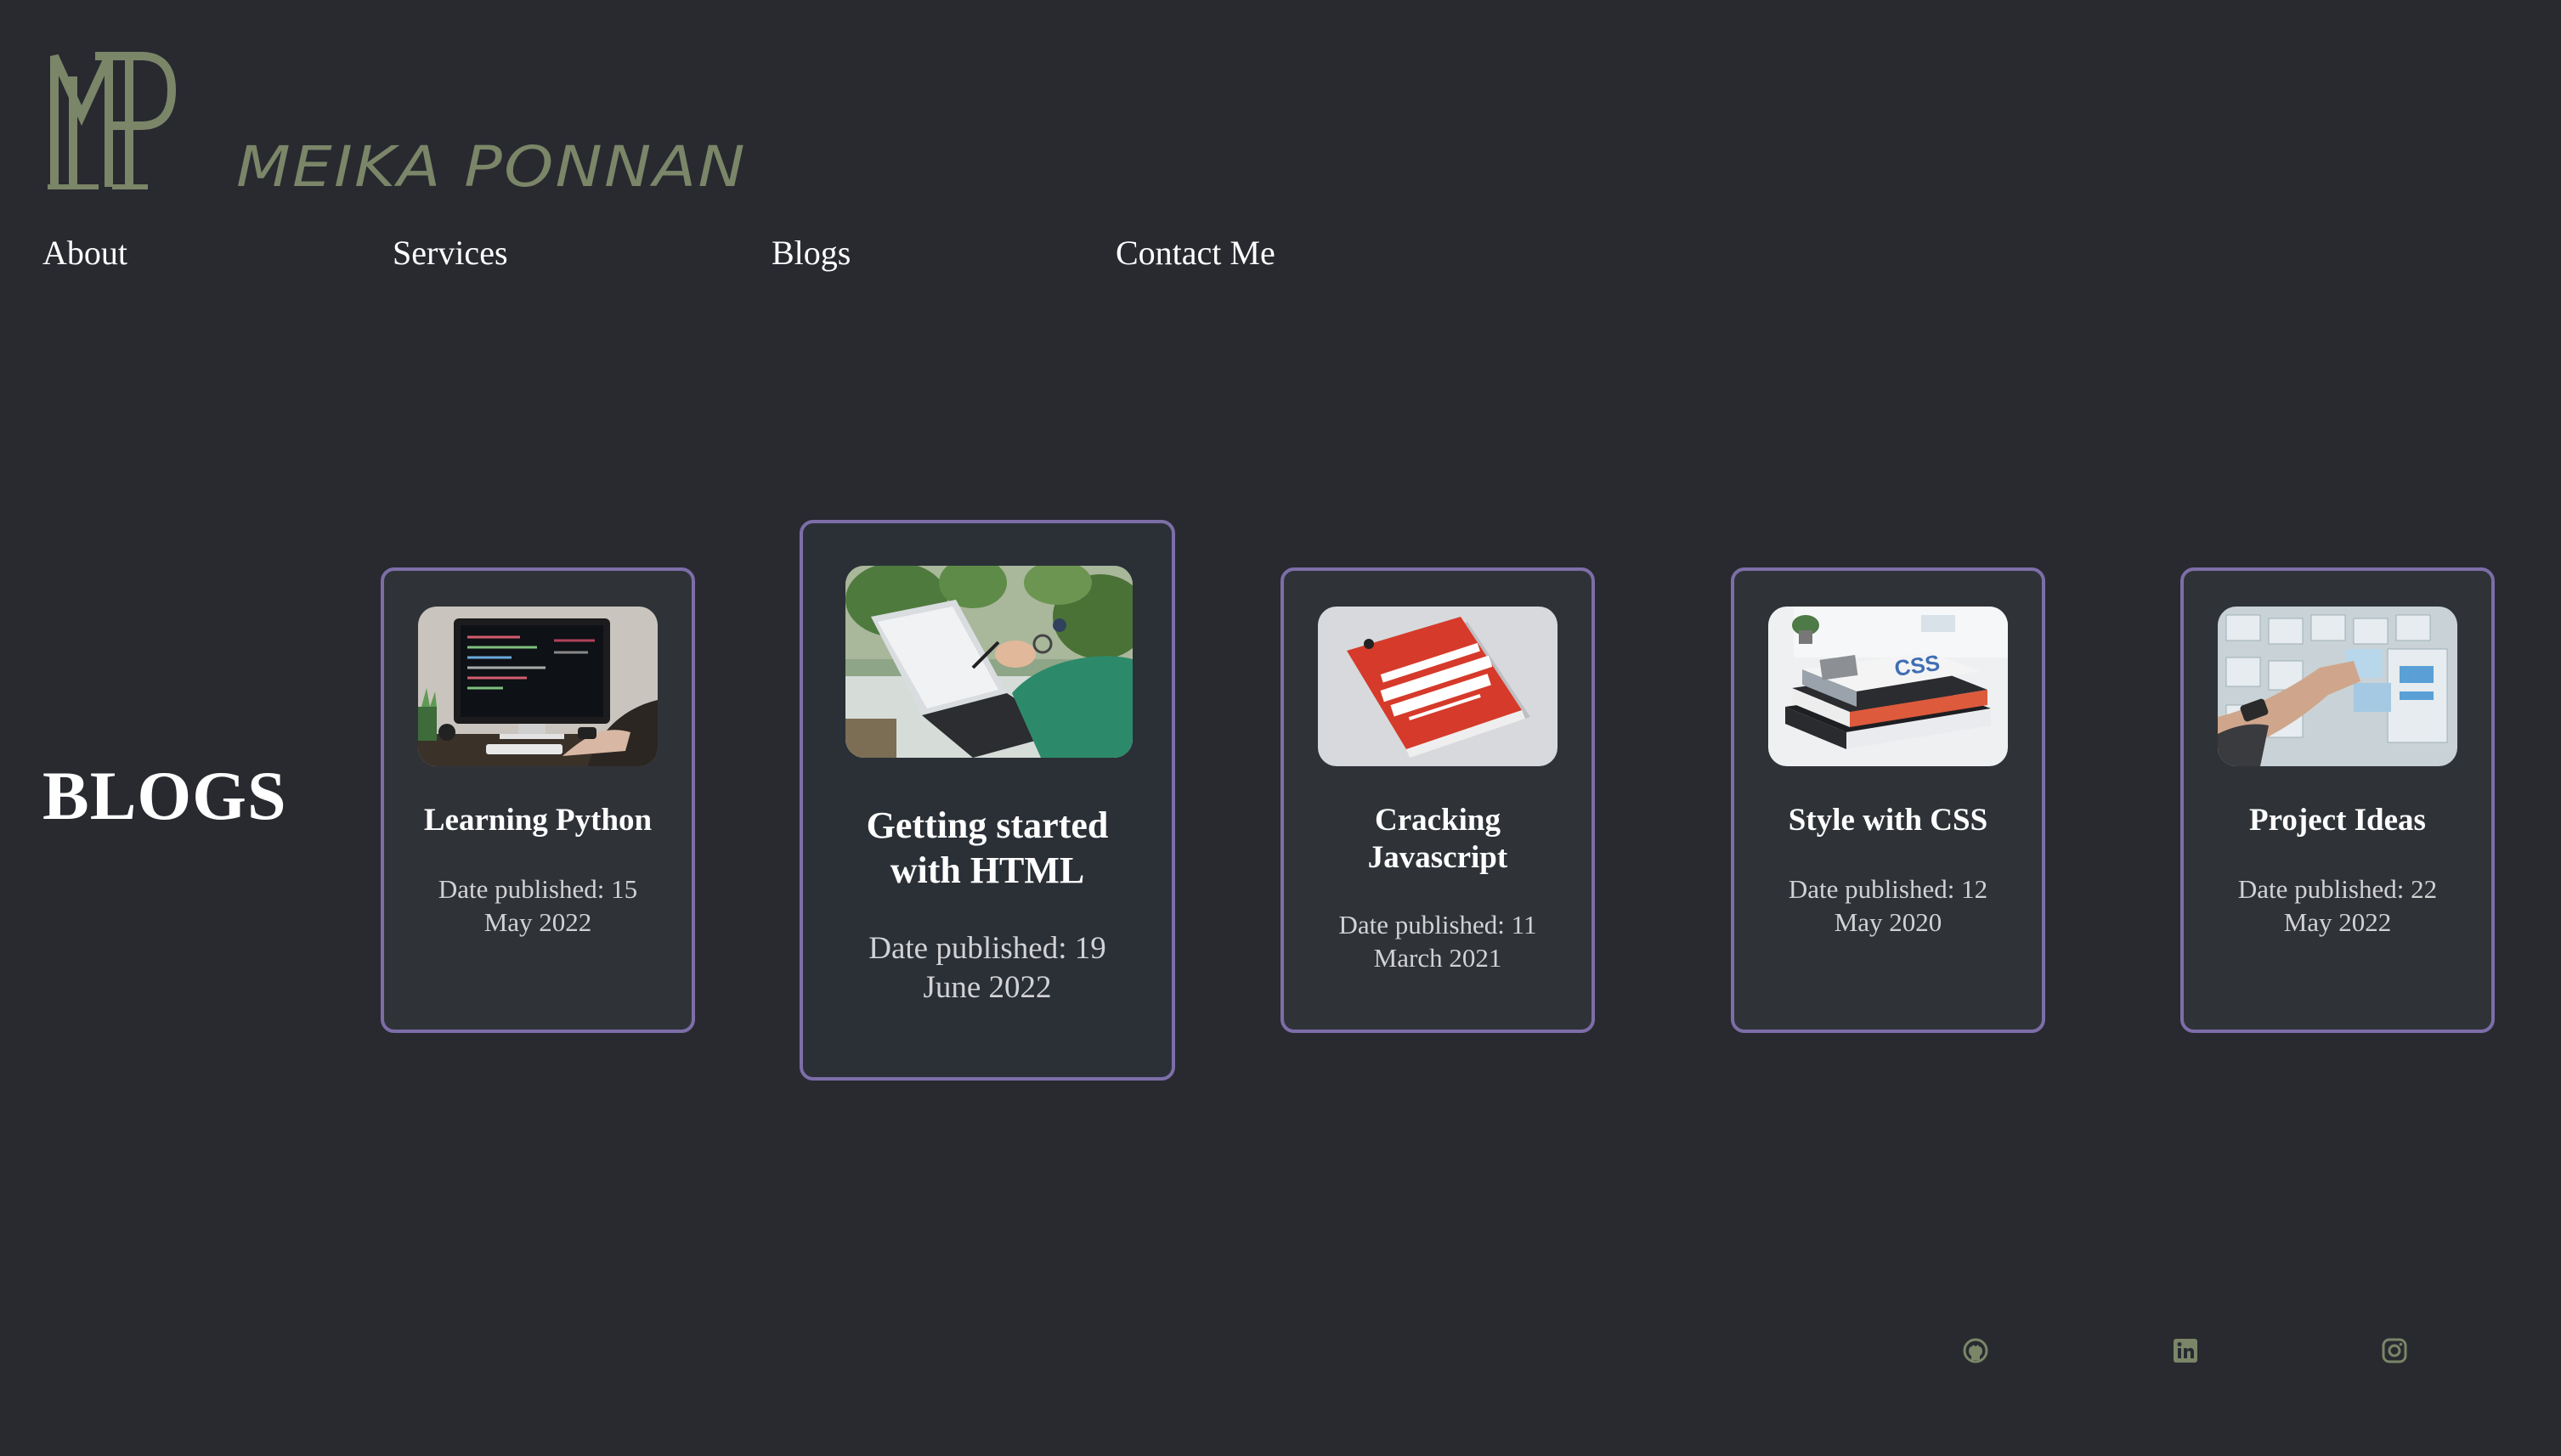 The width and height of the screenshot is (2561, 1456). I want to click on instagram-icon, so click(2394, 1351).